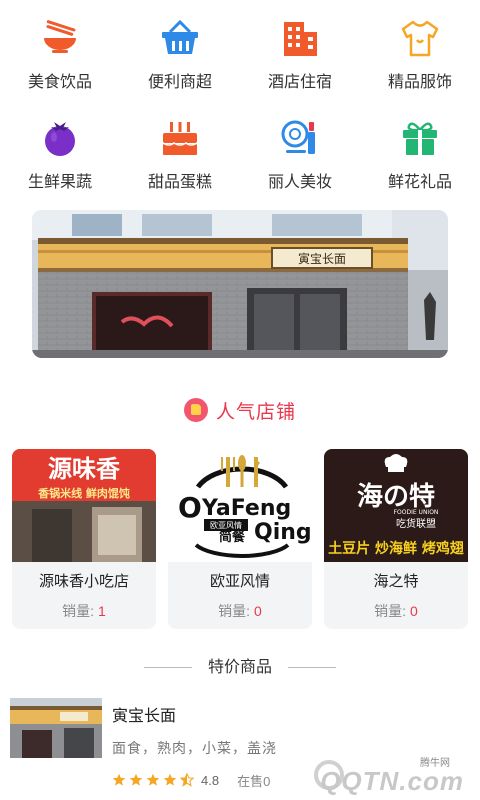 The width and height of the screenshot is (480, 800). I want to click on category-label: 便利商超, so click(179, 82).